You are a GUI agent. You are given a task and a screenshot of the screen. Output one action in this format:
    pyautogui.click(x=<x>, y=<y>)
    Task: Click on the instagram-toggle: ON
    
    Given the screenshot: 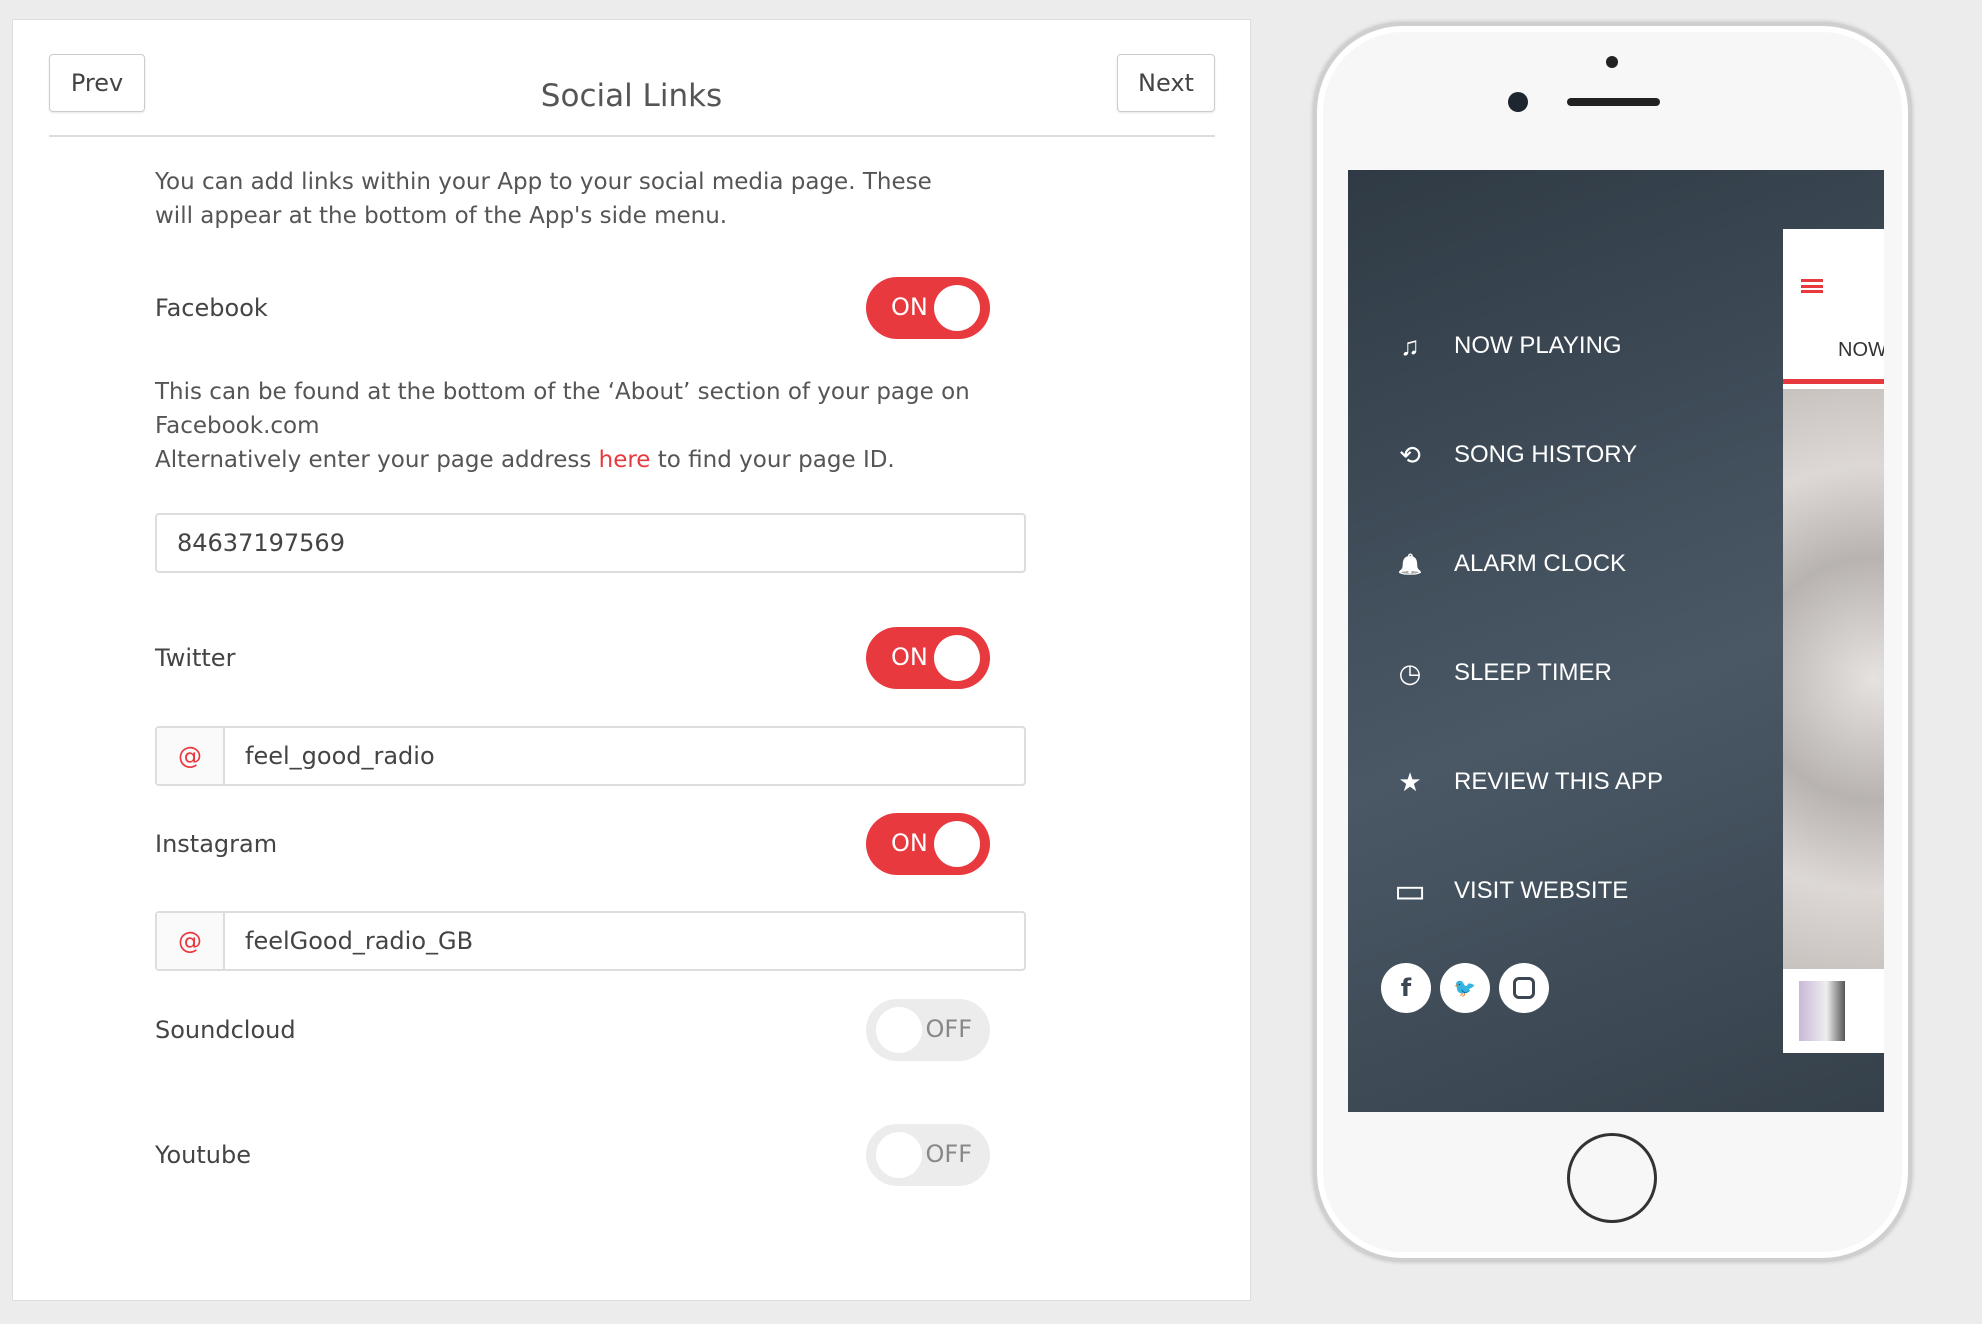 What is the action you would take?
    pyautogui.click(x=928, y=844)
    